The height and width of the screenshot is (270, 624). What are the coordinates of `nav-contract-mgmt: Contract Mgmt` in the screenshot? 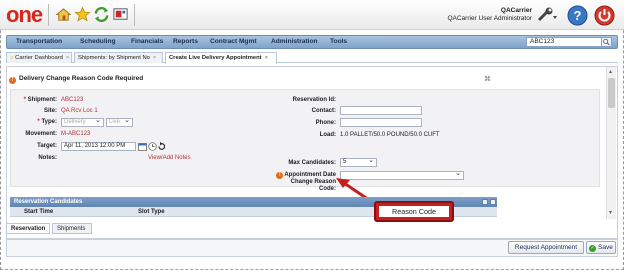 It's located at (233, 41).